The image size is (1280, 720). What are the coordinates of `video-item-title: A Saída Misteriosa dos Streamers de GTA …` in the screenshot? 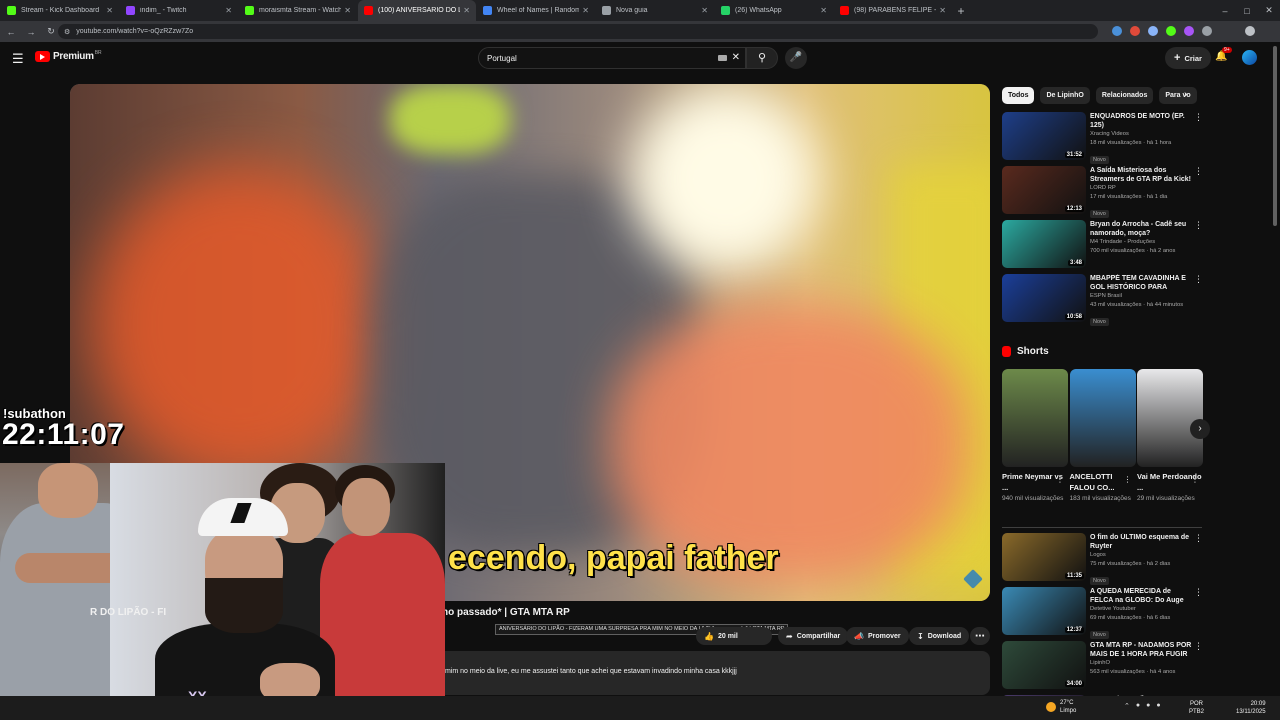 It's located at (1141, 175).